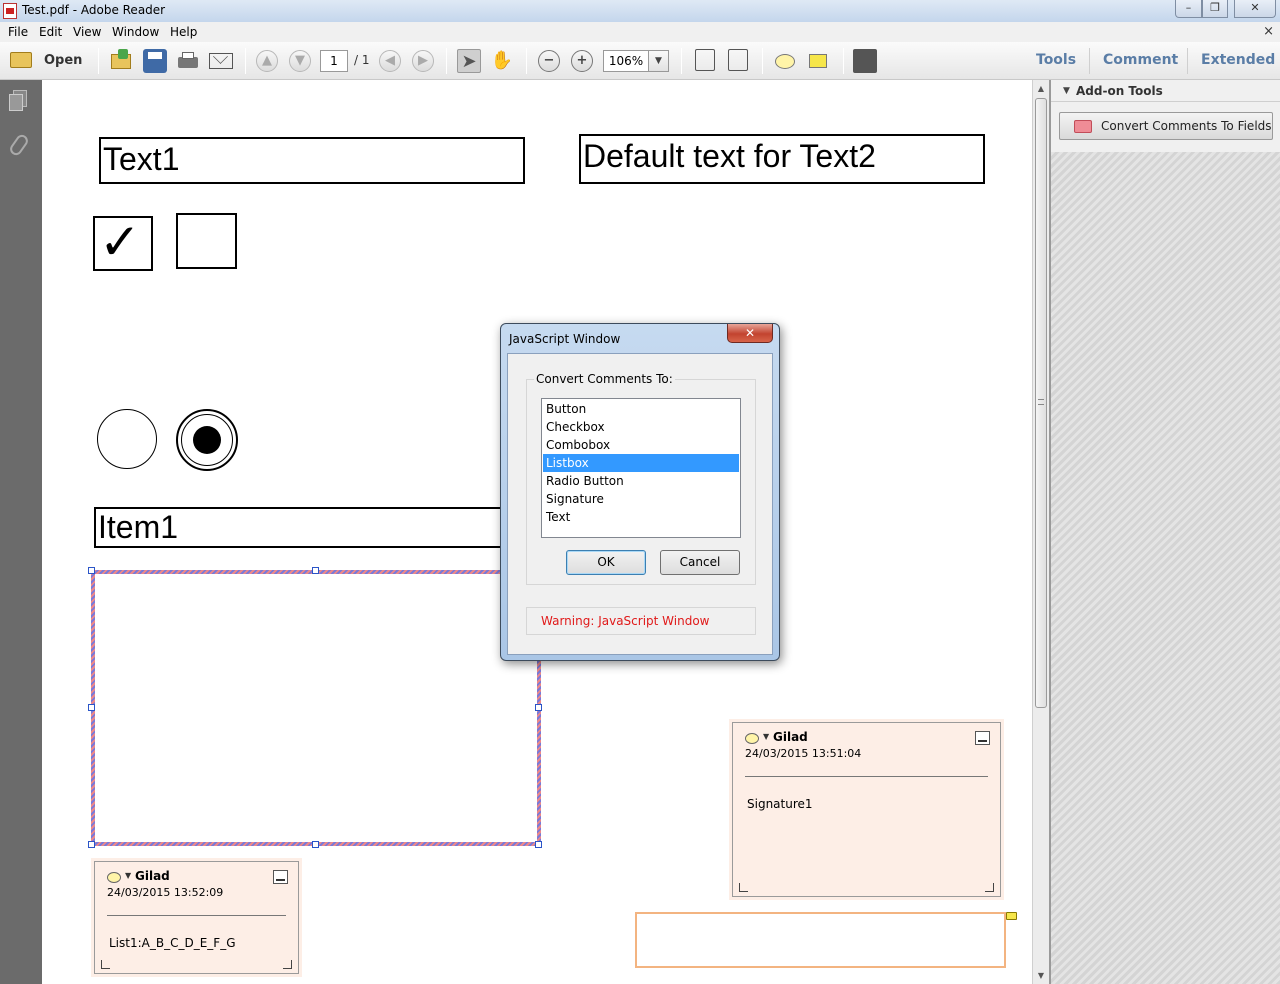 The height and width of the screenshot is (984, 1280). What do you see at coordinates (780, 804) in the screenshot?
I see `comment-text: Signature1` at bounding box center [780, 804].